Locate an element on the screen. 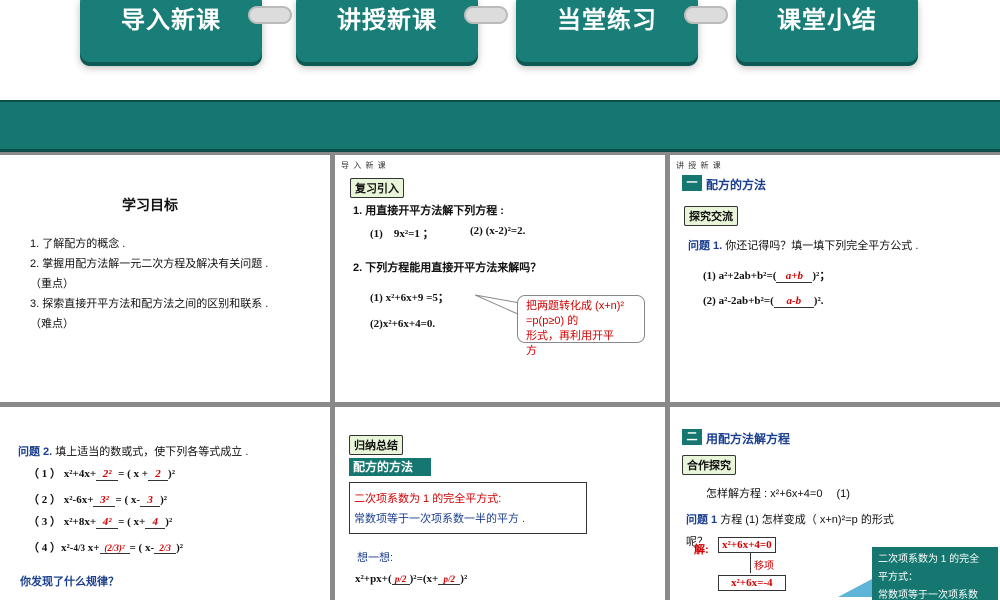  row-prefix: （ 4 ）x²- is located at coordinates (51, 548).